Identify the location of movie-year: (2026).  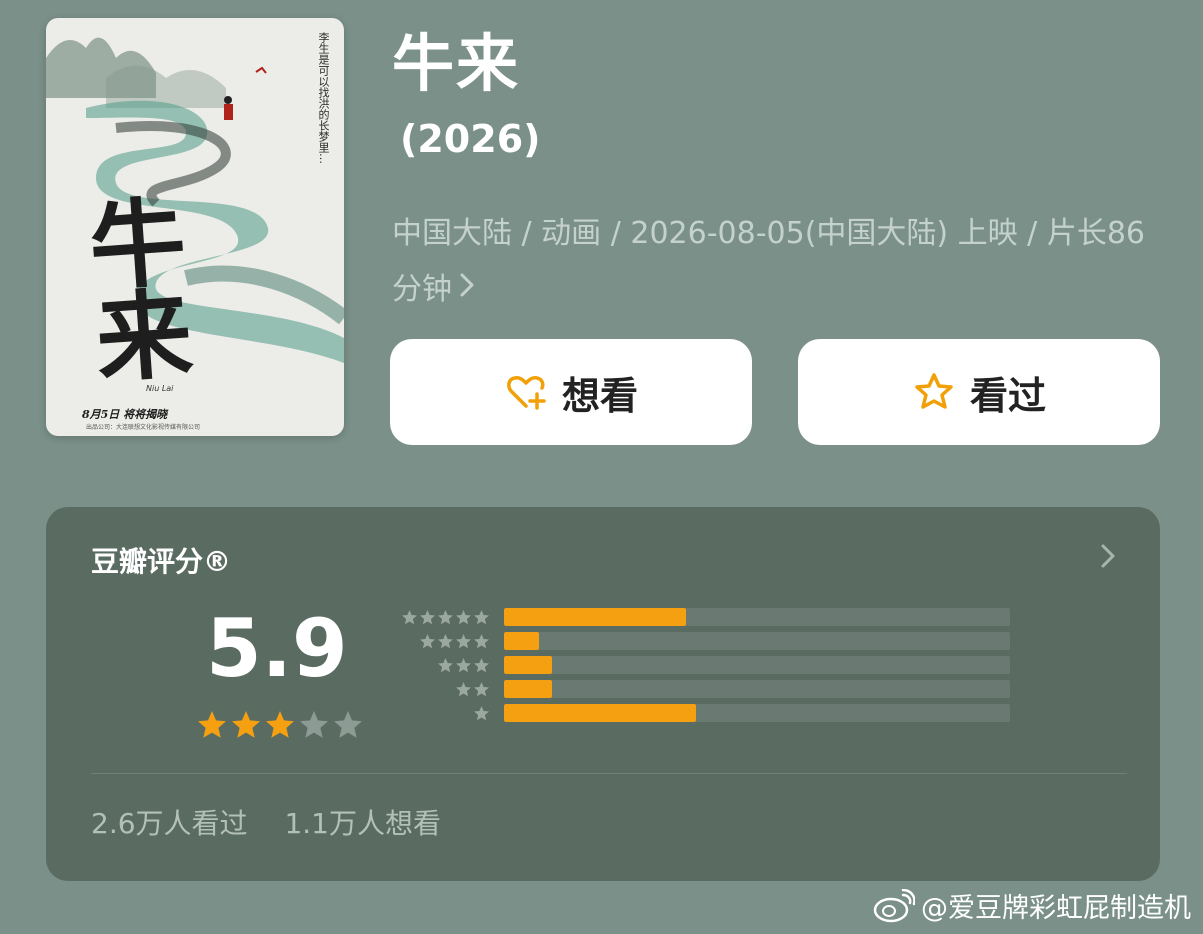
(470, 139).